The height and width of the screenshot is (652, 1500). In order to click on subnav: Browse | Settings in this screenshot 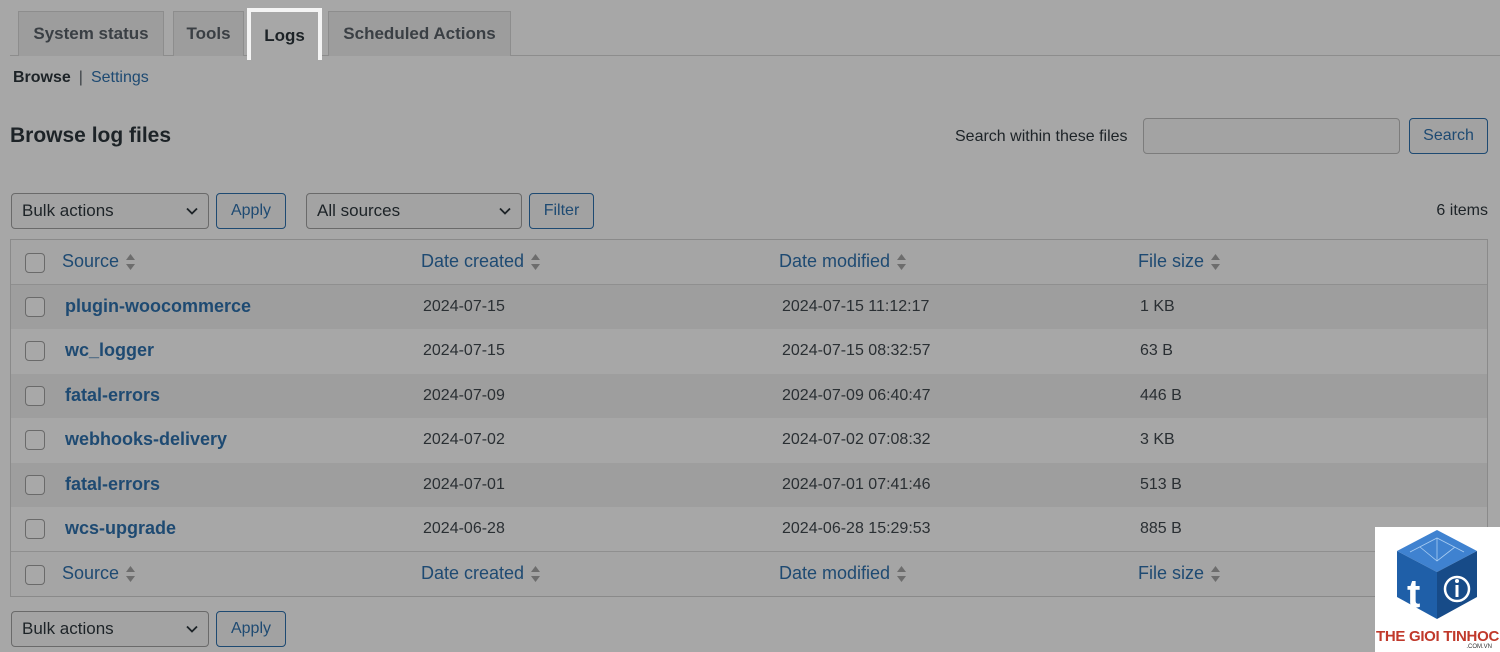, I will do `click(81, 78)`.